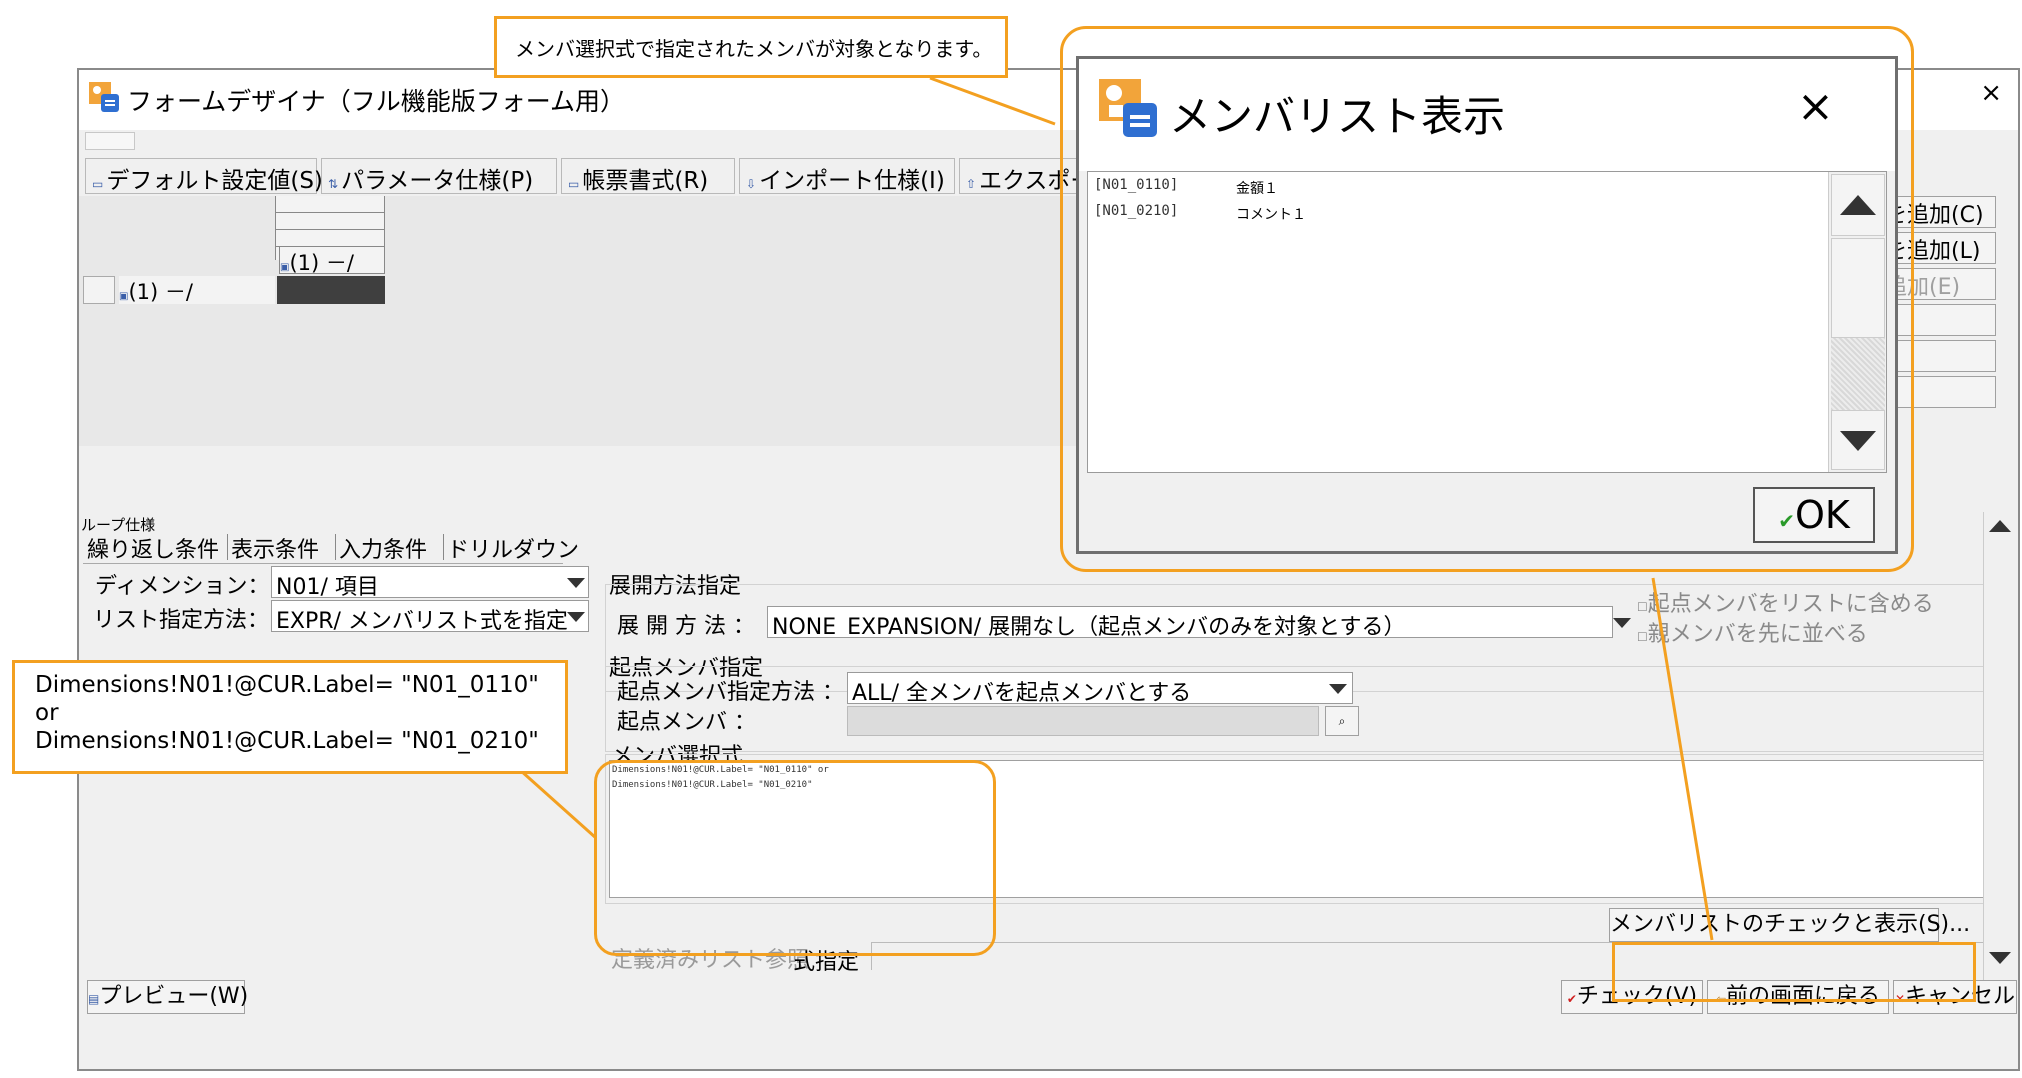  I want to click on callout-line-3: Dimensions!N01!@CUR.Label= "N01_0210", so click(287, 741).